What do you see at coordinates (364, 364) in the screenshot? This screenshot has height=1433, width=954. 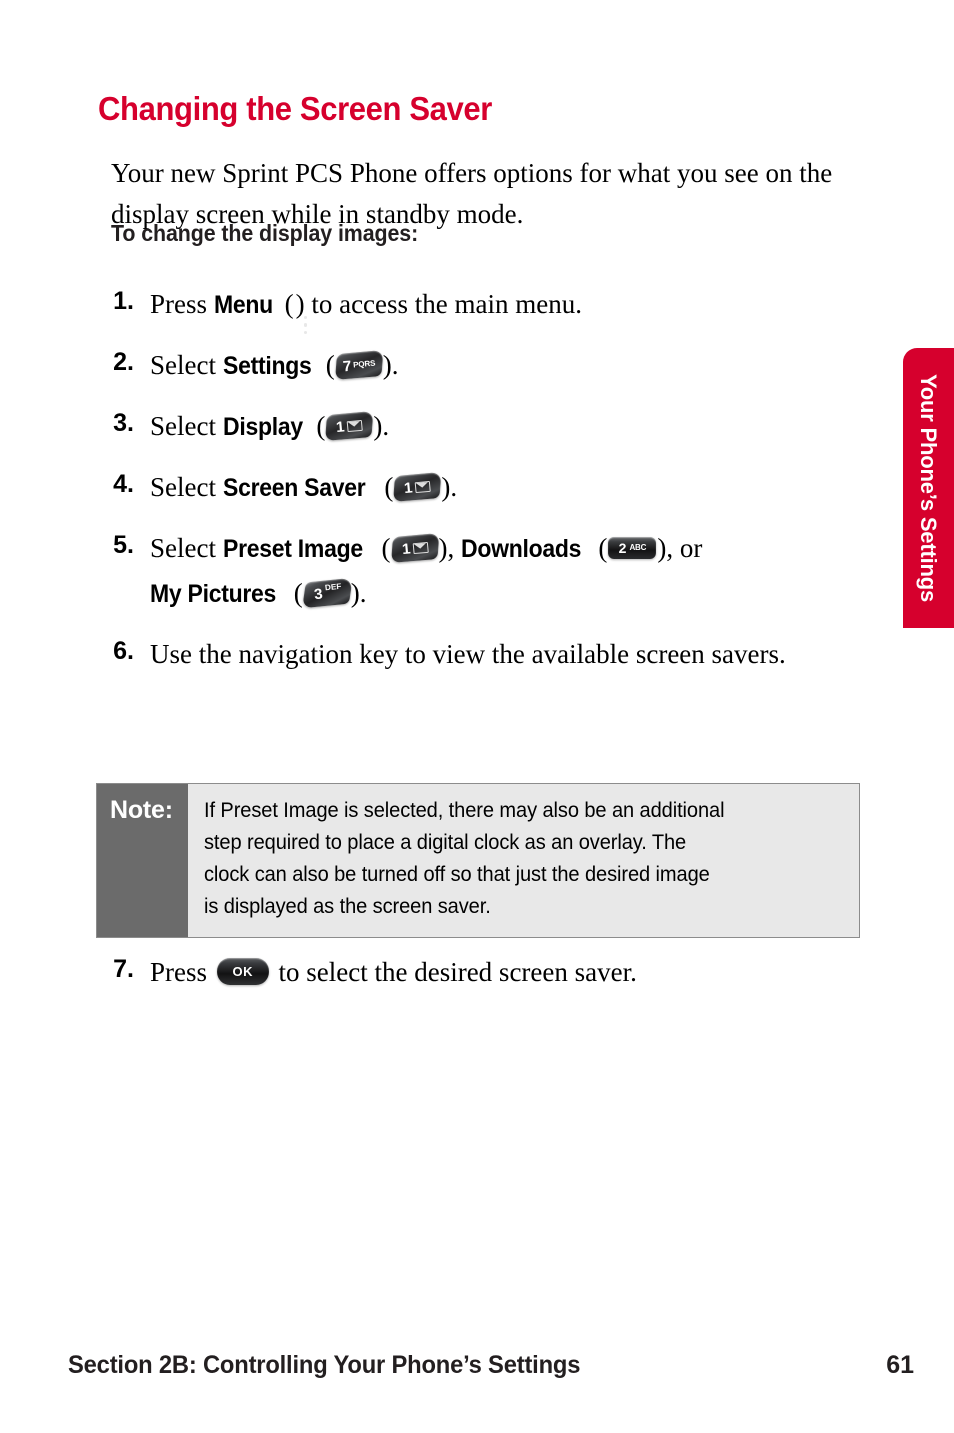 I see `key-sublabel: PQRS` at bounding box center [364, 364].